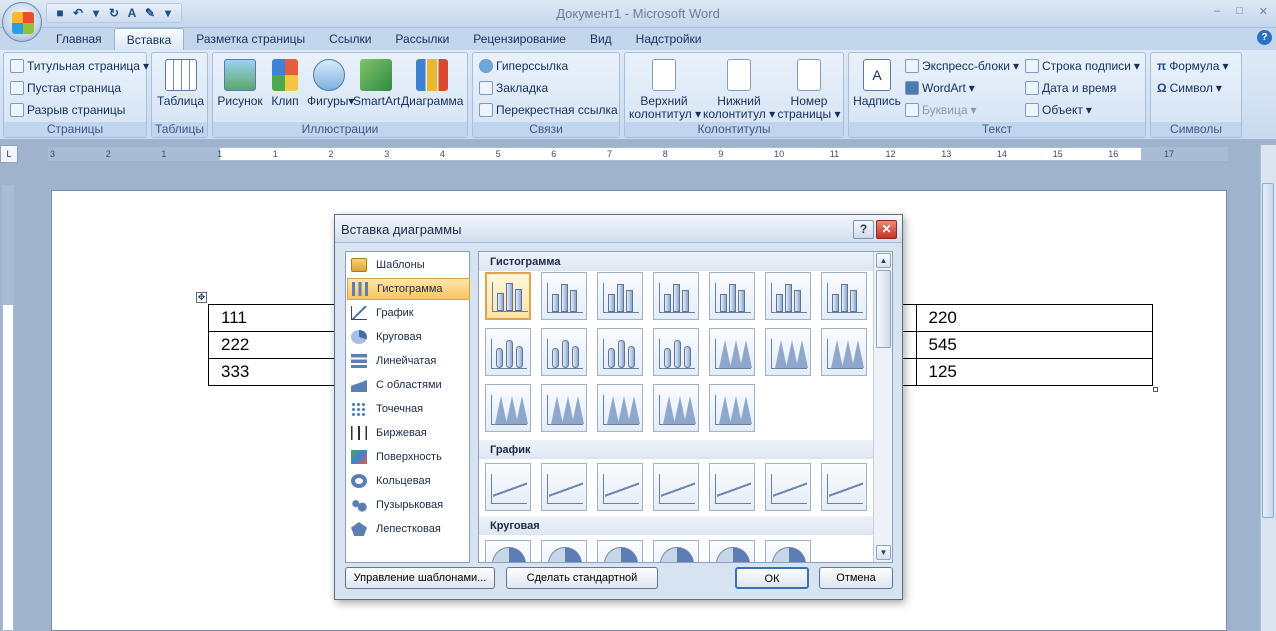 The width and height of the screenshot is (1276, 631). Describe the element at coordinates (180, 83) in the screenshot. I see `table-button: Таблица` at that location.